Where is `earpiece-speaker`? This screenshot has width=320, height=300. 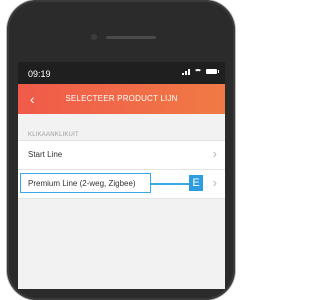 earpiece-speaker is located at coordinates (131, 37).